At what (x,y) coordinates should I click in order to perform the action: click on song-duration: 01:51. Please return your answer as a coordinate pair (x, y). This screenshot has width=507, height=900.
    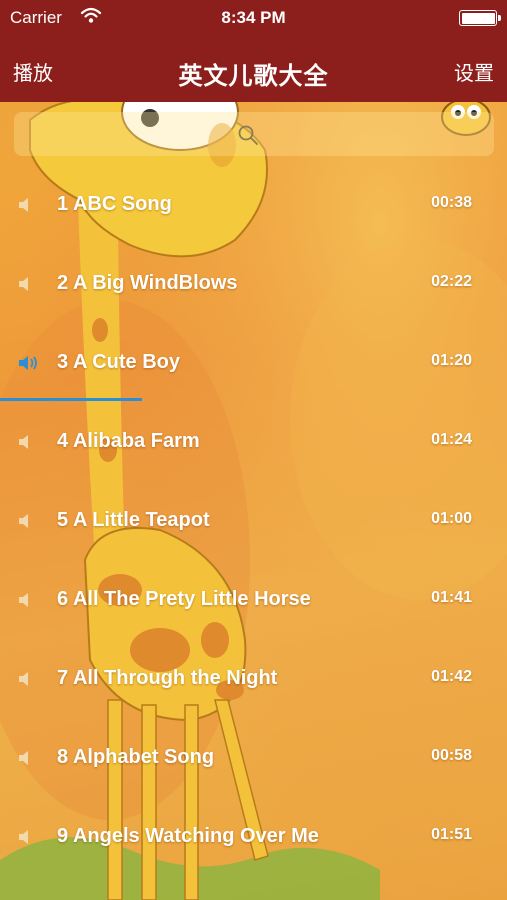
    Looking at the image, I should click on (451, 834).